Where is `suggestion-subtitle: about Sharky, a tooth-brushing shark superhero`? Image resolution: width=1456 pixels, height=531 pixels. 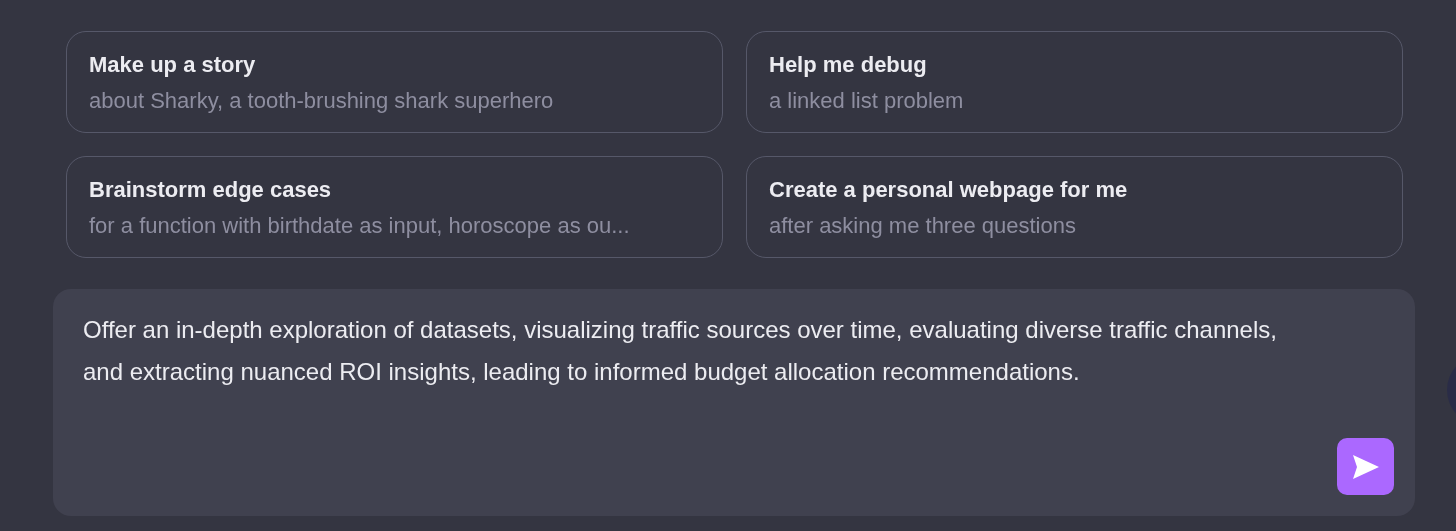
suggestion-subtitle: about Sharky, a tooth-brushing shark superhero is located at coordinates (322, 101).